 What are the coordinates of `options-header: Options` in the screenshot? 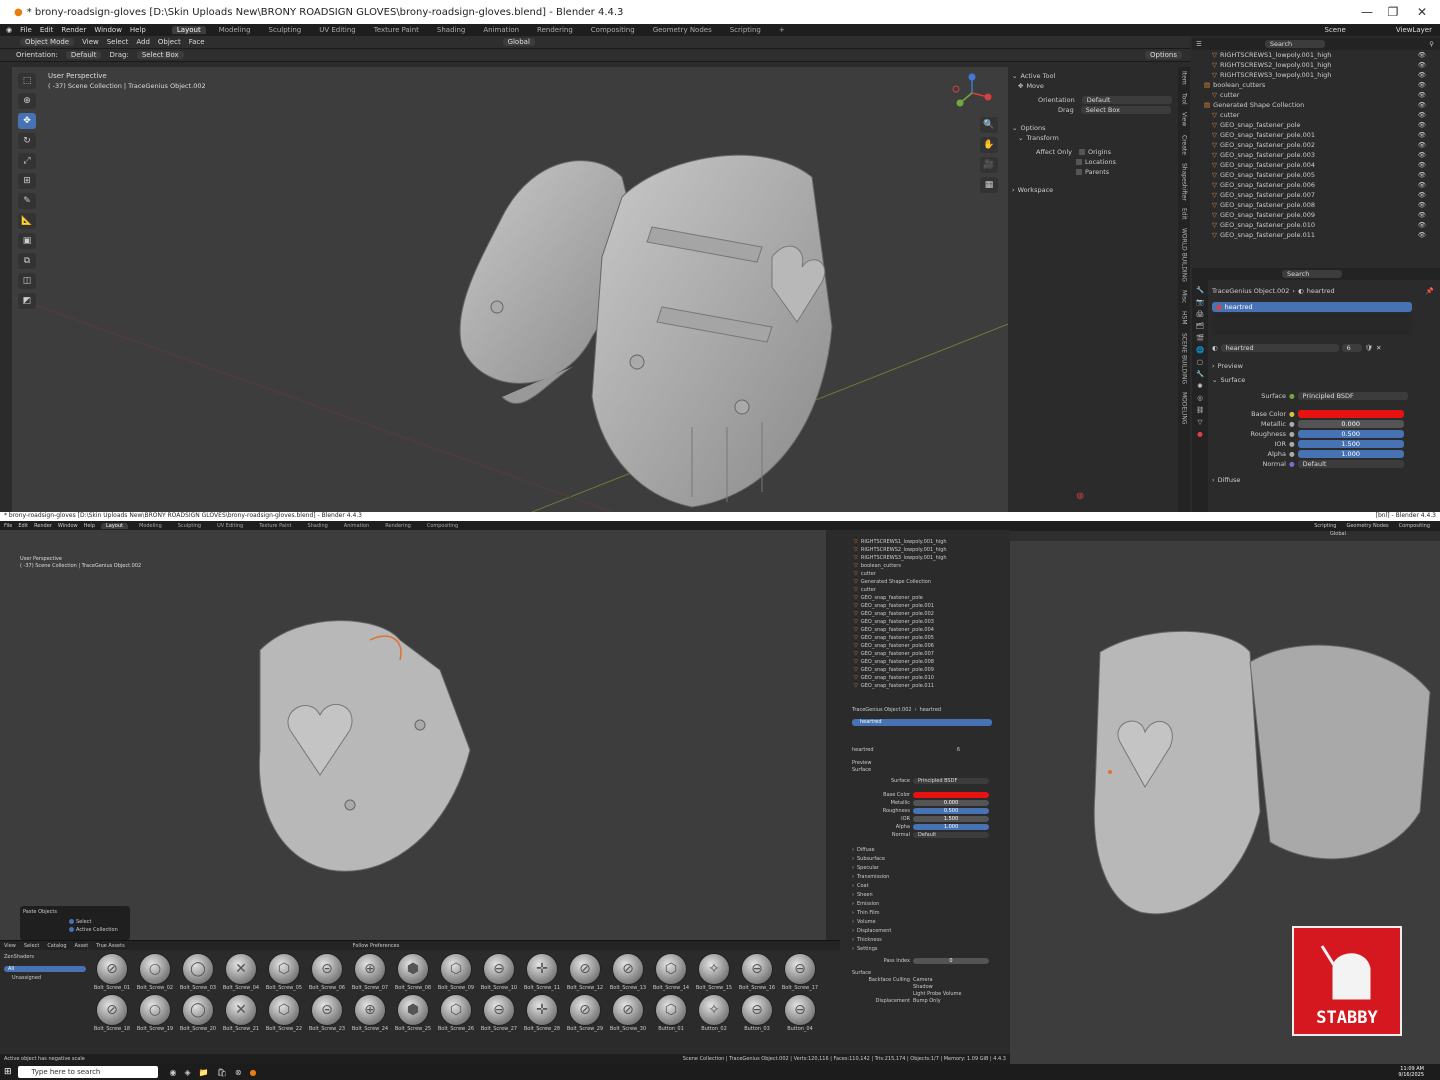 It's located at (1032, 128).